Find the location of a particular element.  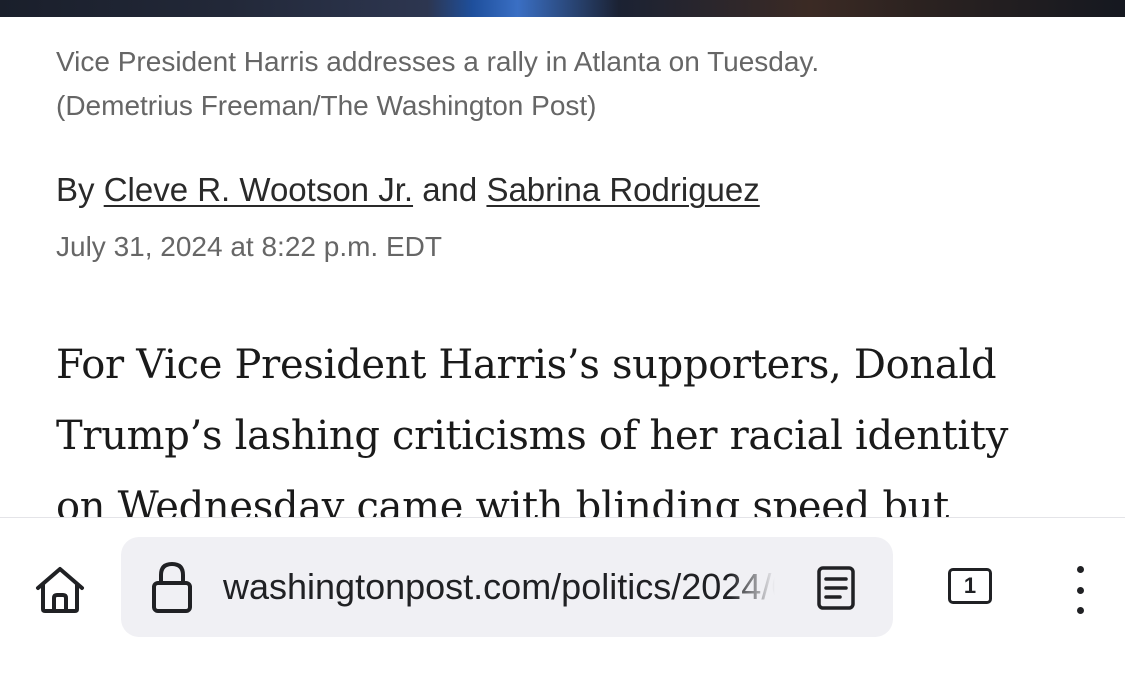

more-menu-button is located at coordinates (1080, 590).